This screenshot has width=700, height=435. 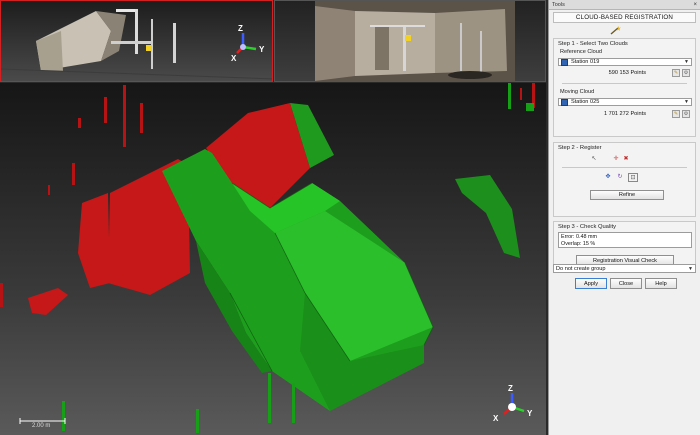 What do you see at coordinates (625, 62) in the screenshot?
I see `reference-cloud-select: Station 019 ▼` at bounding box center [625, 62].